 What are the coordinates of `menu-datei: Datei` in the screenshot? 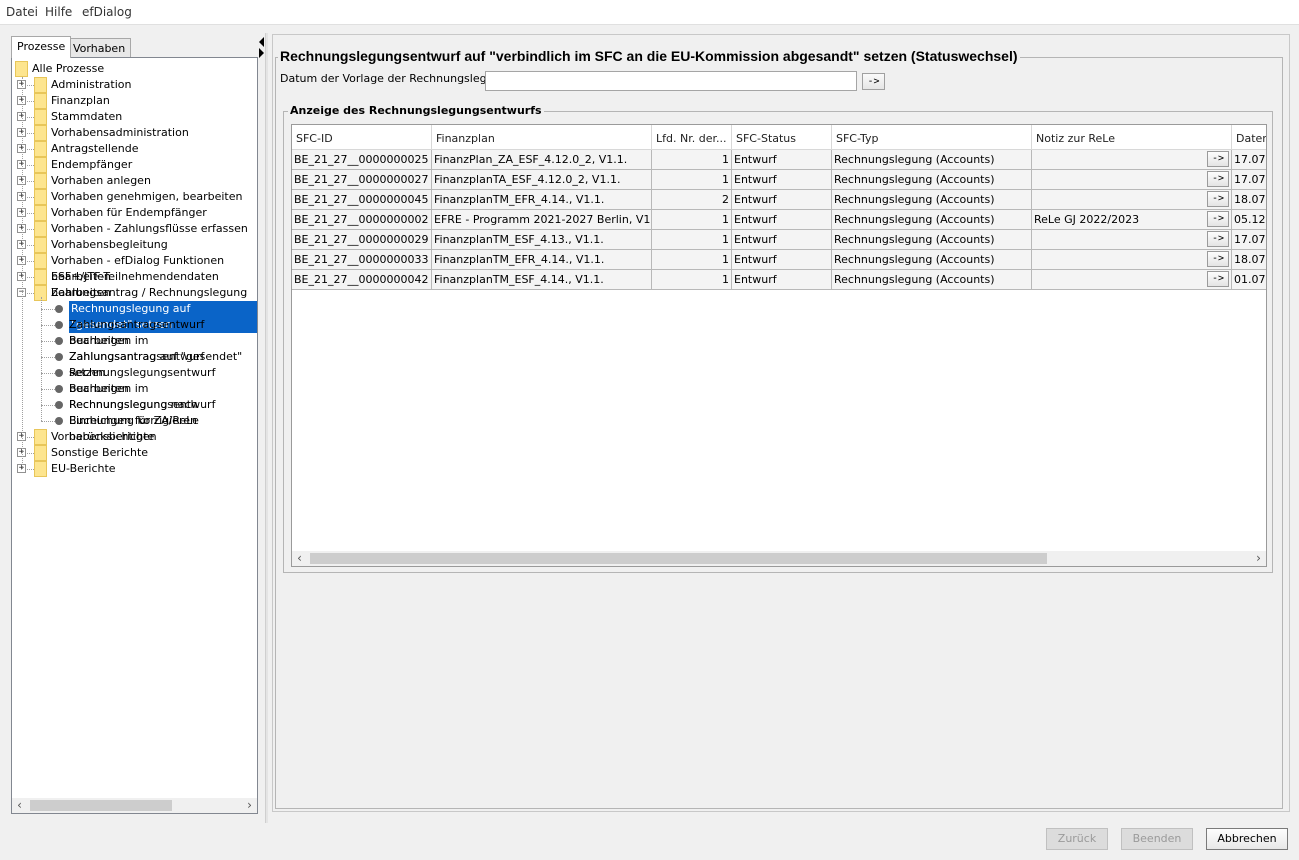 It's located at (22, 12).